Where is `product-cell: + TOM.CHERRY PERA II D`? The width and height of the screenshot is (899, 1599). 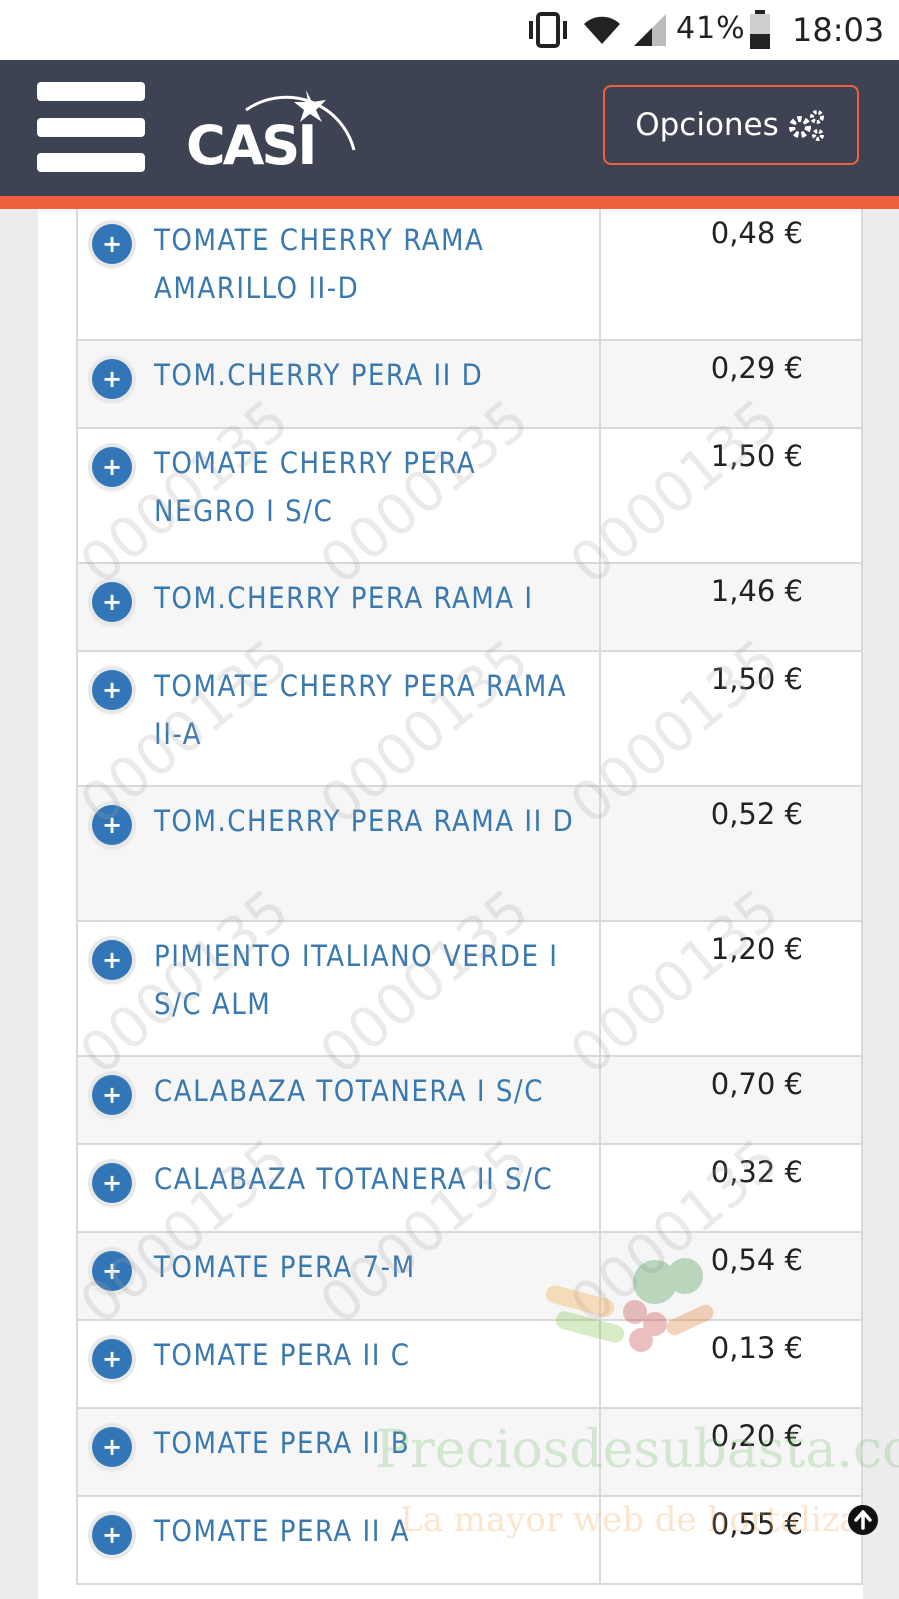
product-cell: + TOM.CHERRY PERA II D is located at coordinates (339, 384).